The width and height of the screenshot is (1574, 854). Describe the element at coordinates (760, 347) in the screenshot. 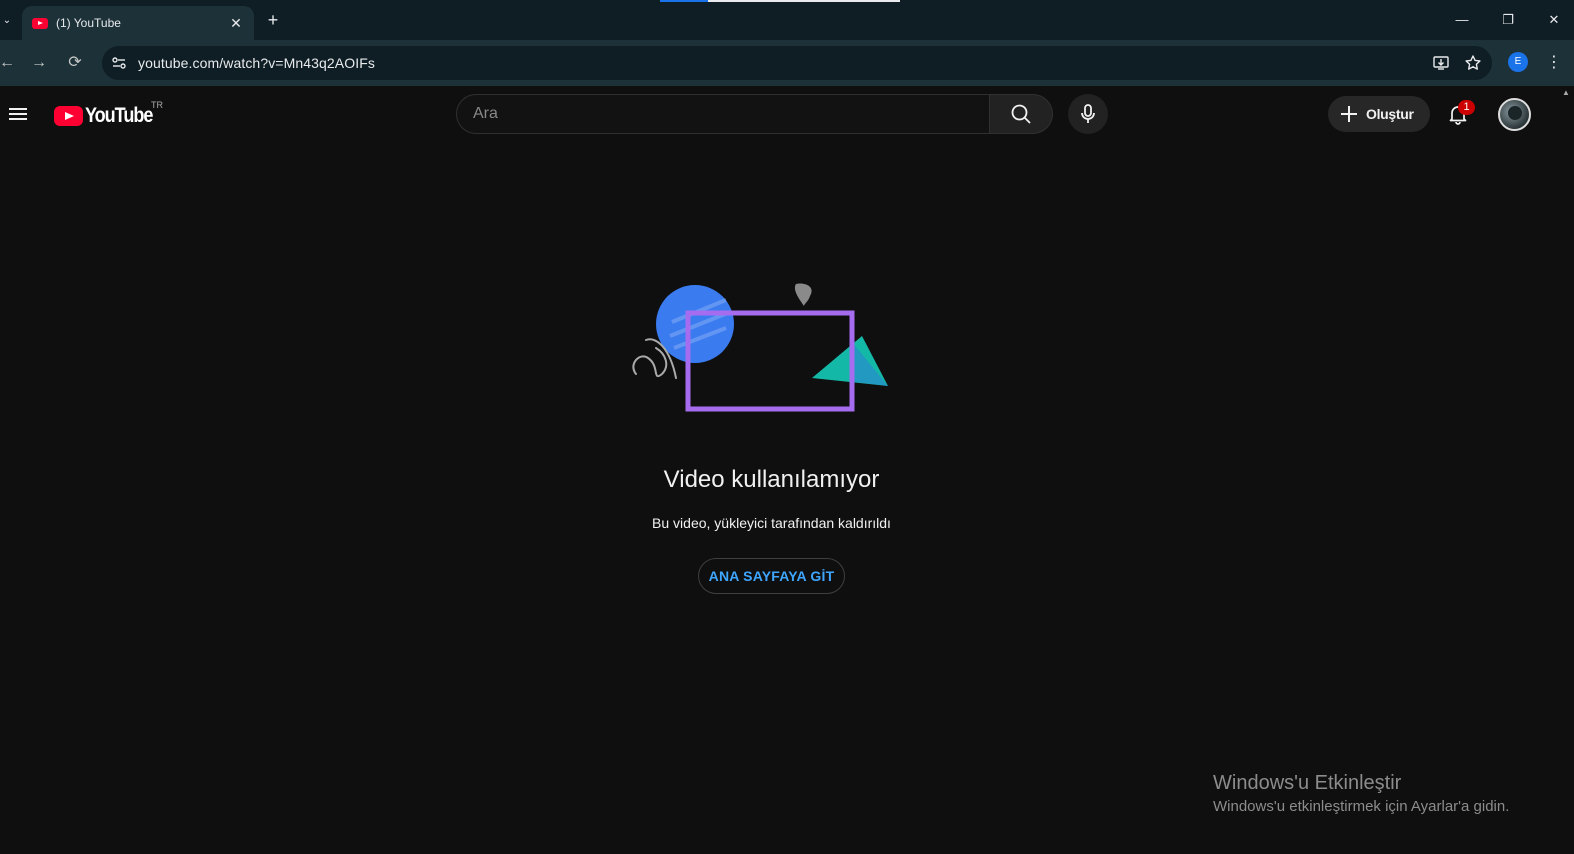

I see `video-unavailable-illustration` at that location.